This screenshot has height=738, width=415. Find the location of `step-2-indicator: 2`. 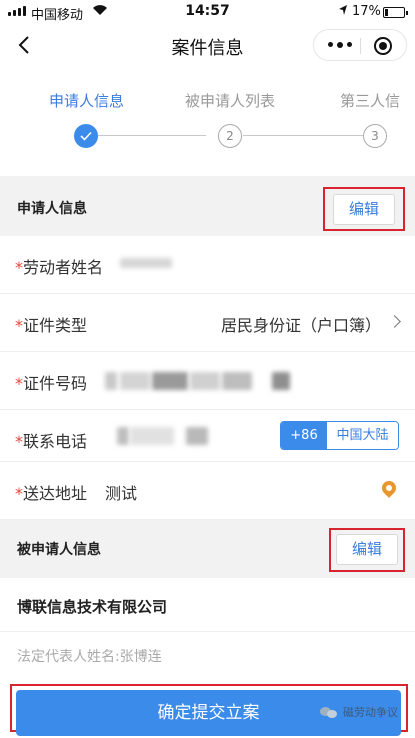

step-2-indicator: 2 is located at coordinates (230, 136).